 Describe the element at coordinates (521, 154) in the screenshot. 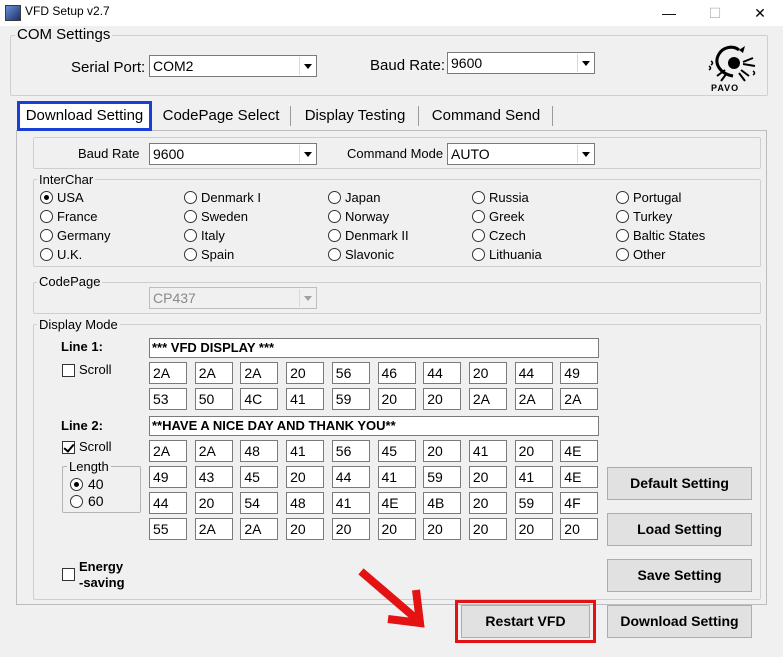

I see `command-mode-select: AUTO` at that location.